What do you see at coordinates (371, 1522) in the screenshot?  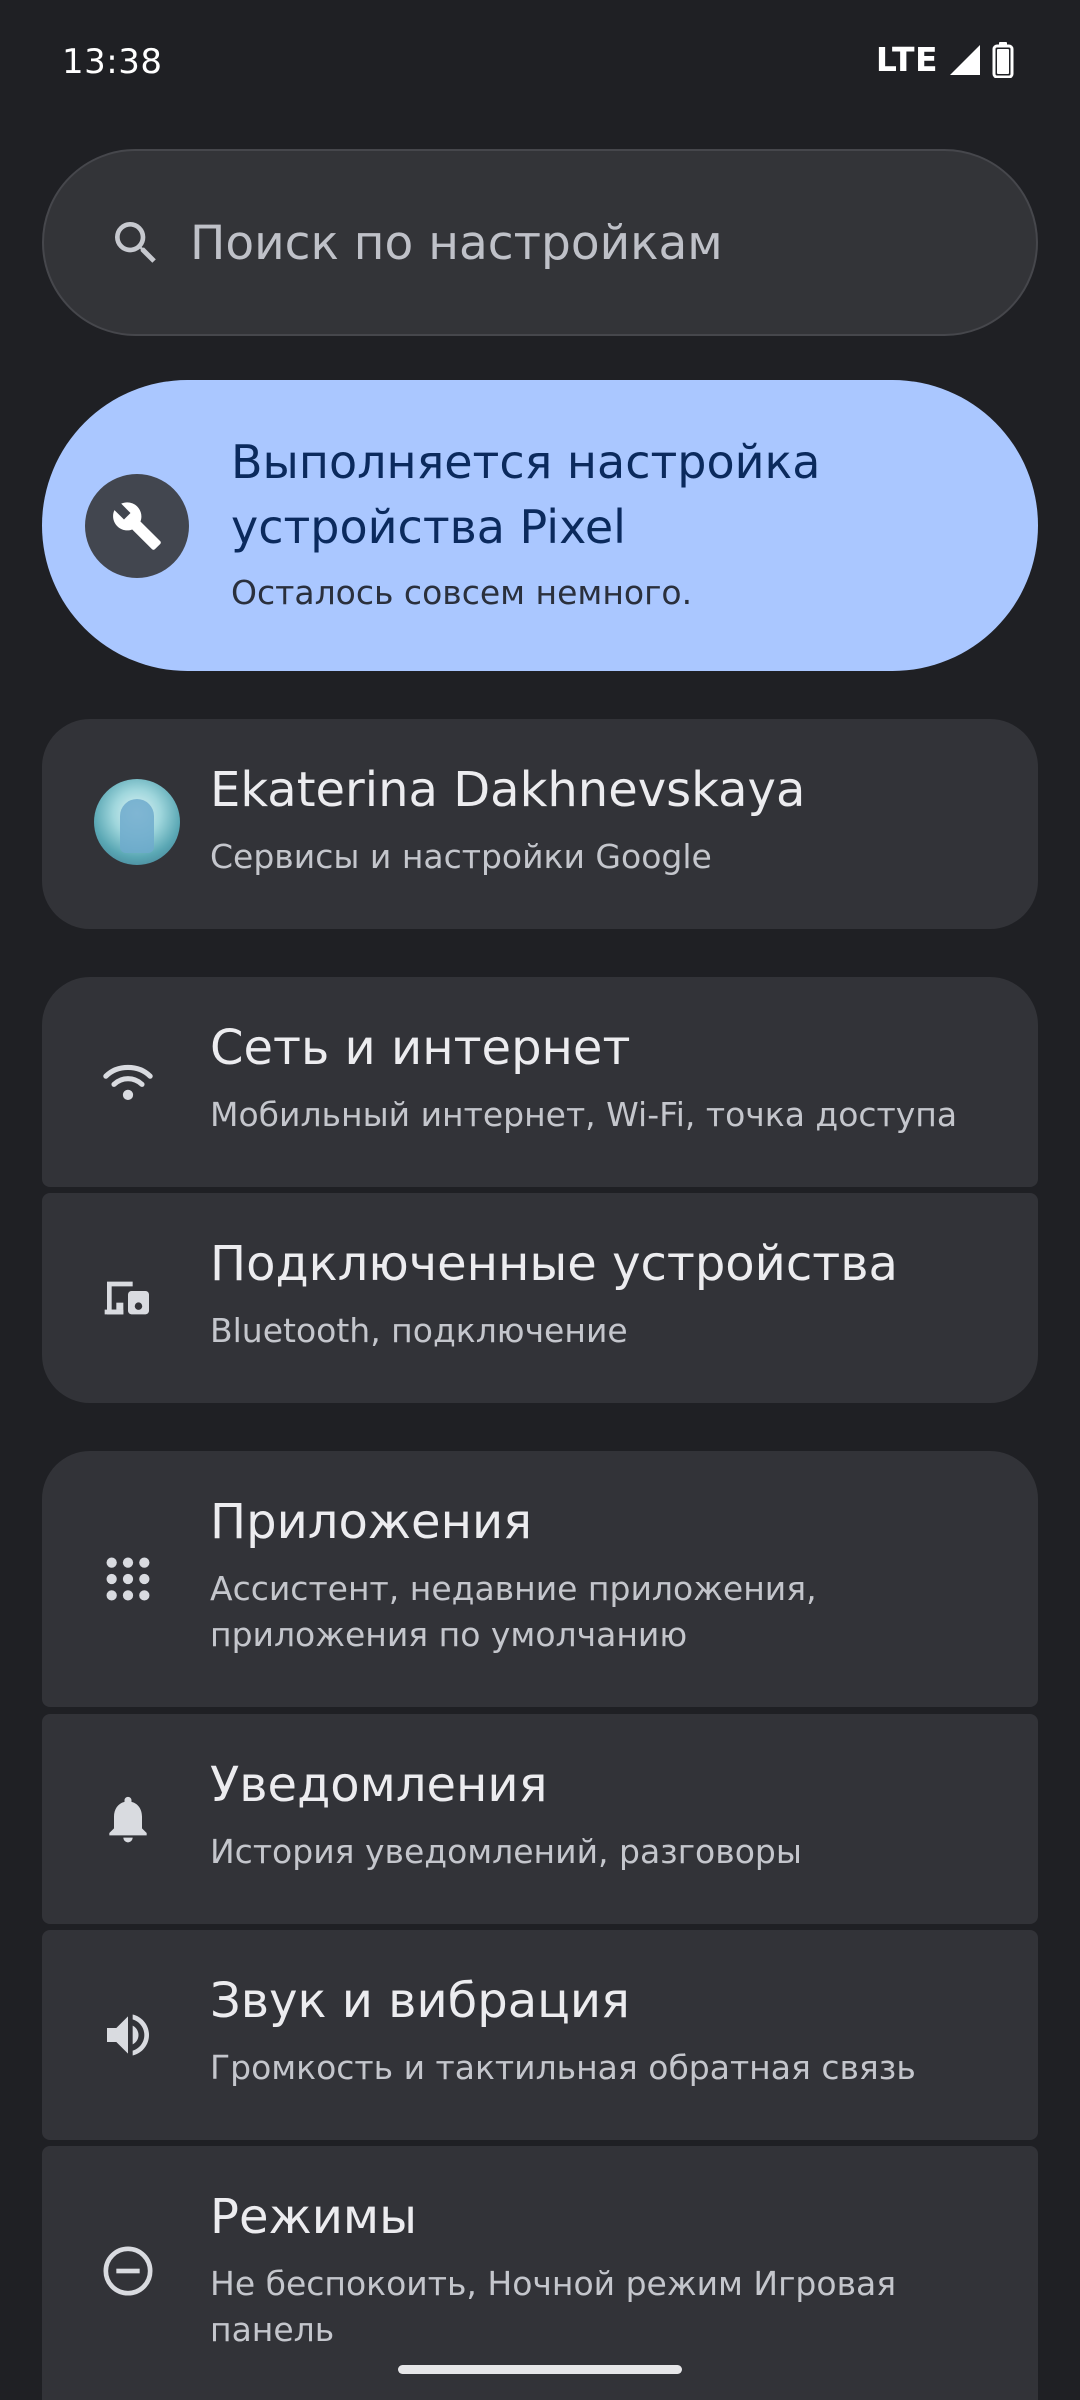 I see `settings-item-title: Приложения` at bounding box center [371, 1522].